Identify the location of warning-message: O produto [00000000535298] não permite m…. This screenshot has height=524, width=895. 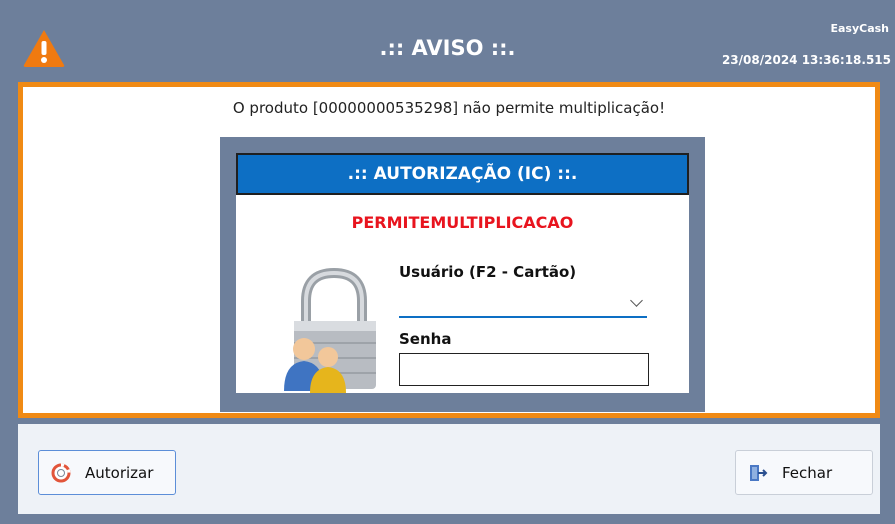
(449, 108).